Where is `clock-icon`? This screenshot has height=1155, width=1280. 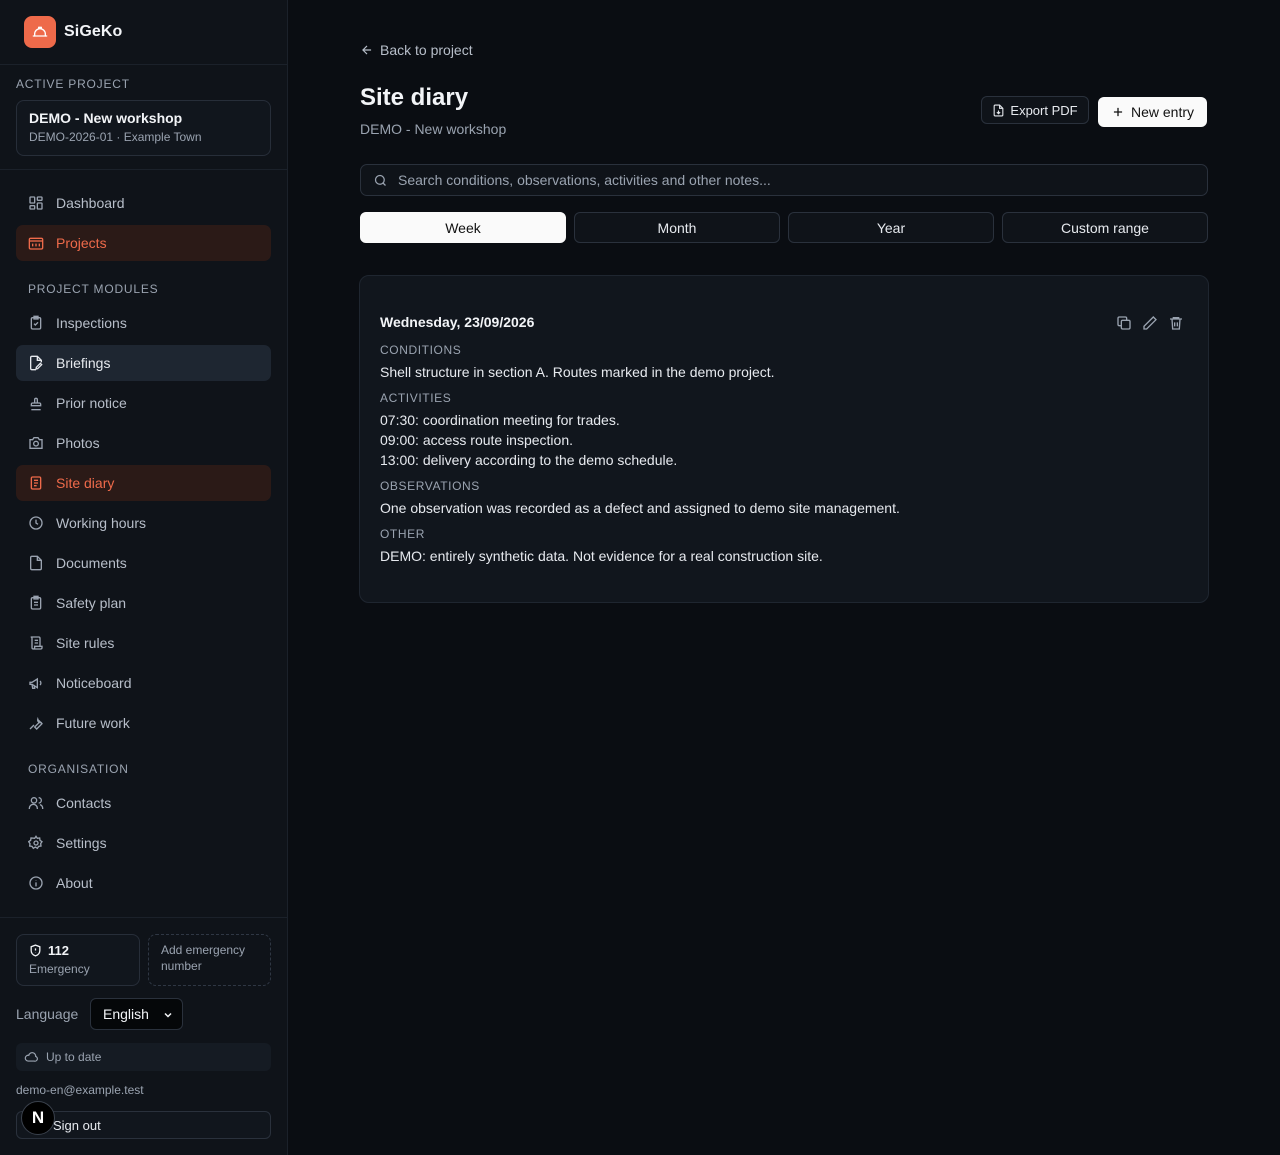
clock-icon is located at coordinates (36, 523).